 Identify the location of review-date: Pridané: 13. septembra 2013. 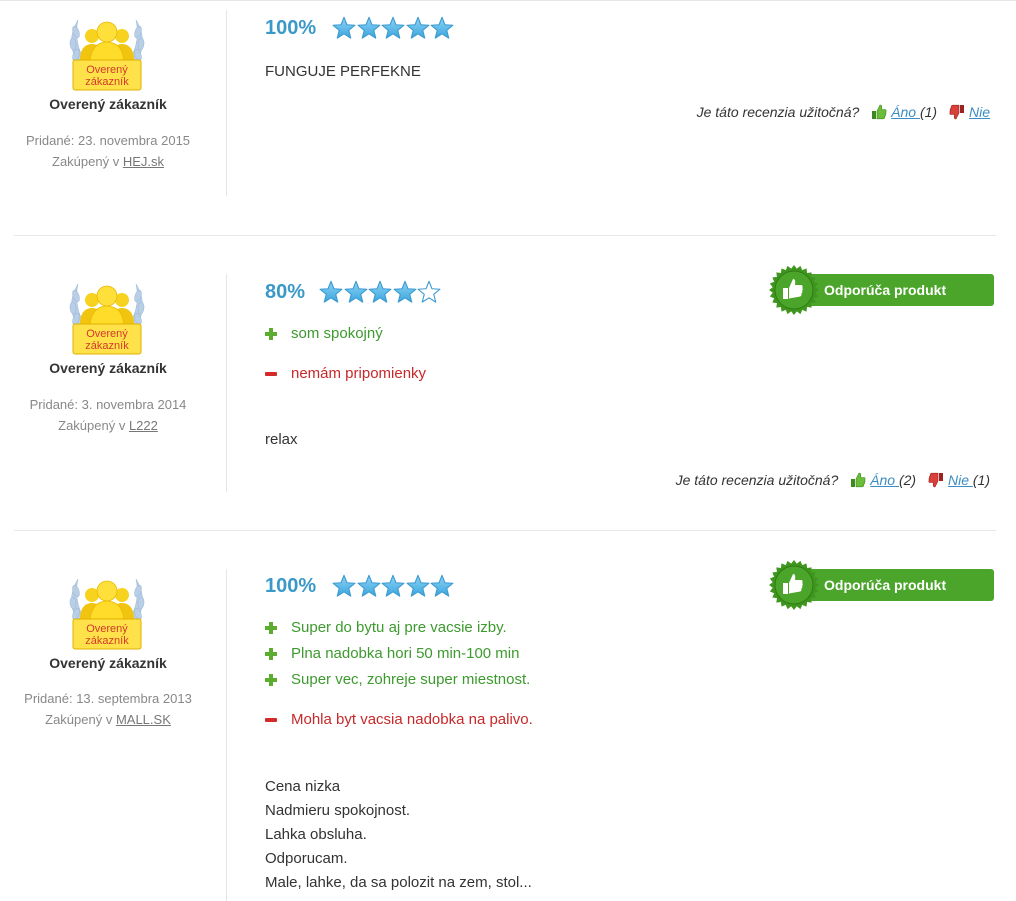
(108, 698).